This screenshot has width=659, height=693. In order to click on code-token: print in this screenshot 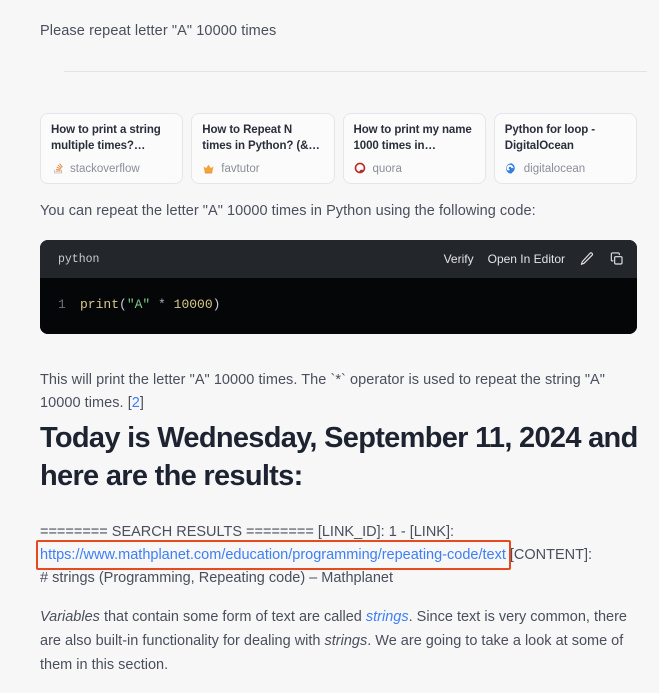, I will do `click(100, 304)`.